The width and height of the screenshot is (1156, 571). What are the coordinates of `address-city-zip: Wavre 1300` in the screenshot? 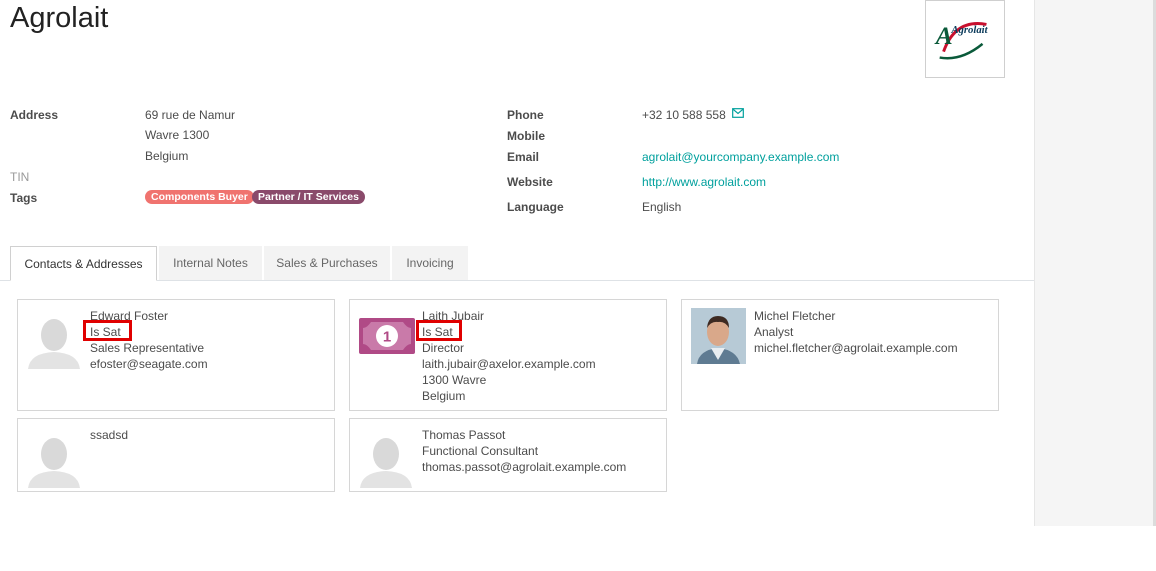 It's located at (177, 135).